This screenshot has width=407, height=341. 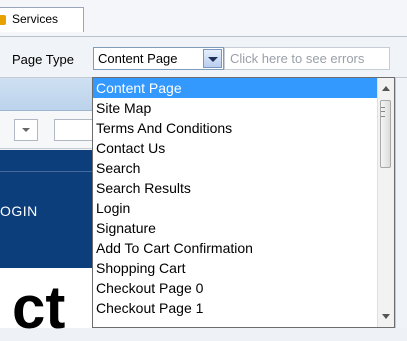 What do you see at coordinates (43, 59) in the screenshot?
I see `page-type-label: Page Type` at bounding box center [43, 59].